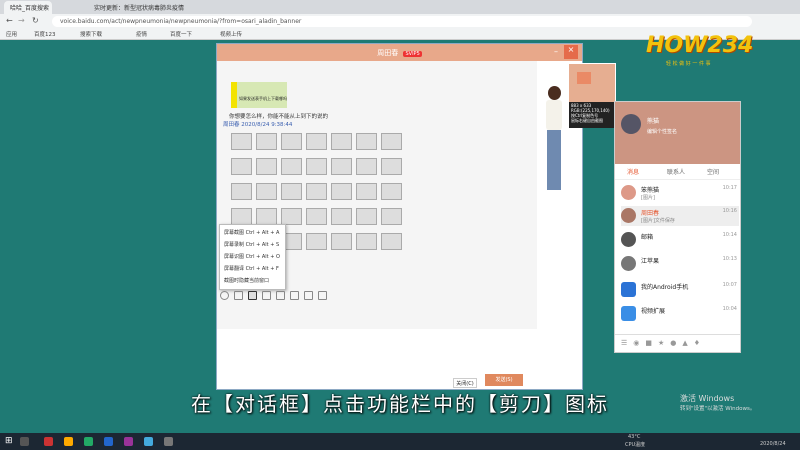  I want to click on contact-message: [图片], so click(648, 198).